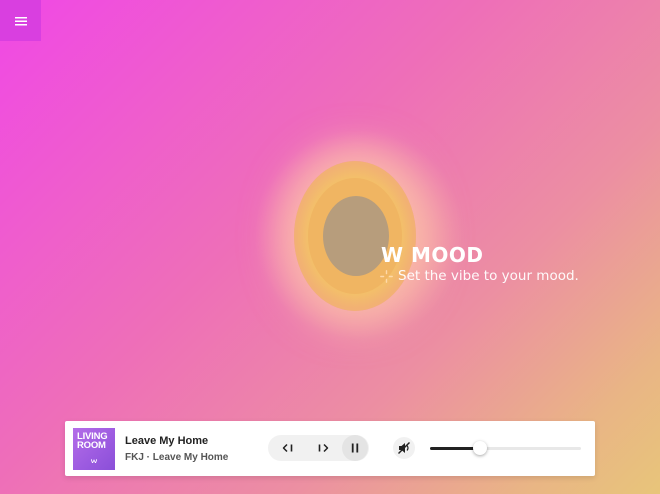 The image size is (660, 494). Describe the element at coordinates (177, 457) in the screenshot. I see `track-subtitle: FKJ · Leave My Home` at that location.